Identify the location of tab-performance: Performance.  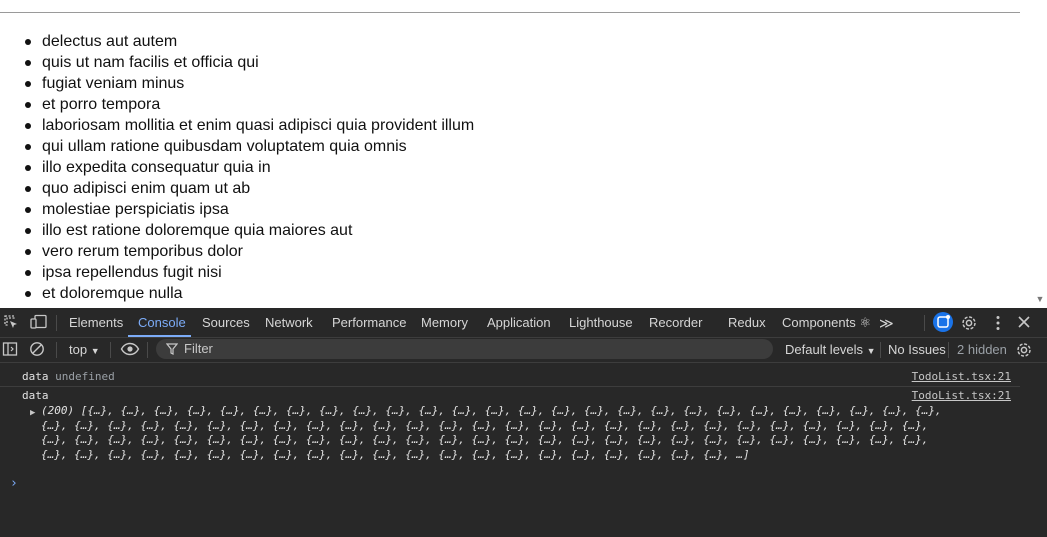
(369, 322).